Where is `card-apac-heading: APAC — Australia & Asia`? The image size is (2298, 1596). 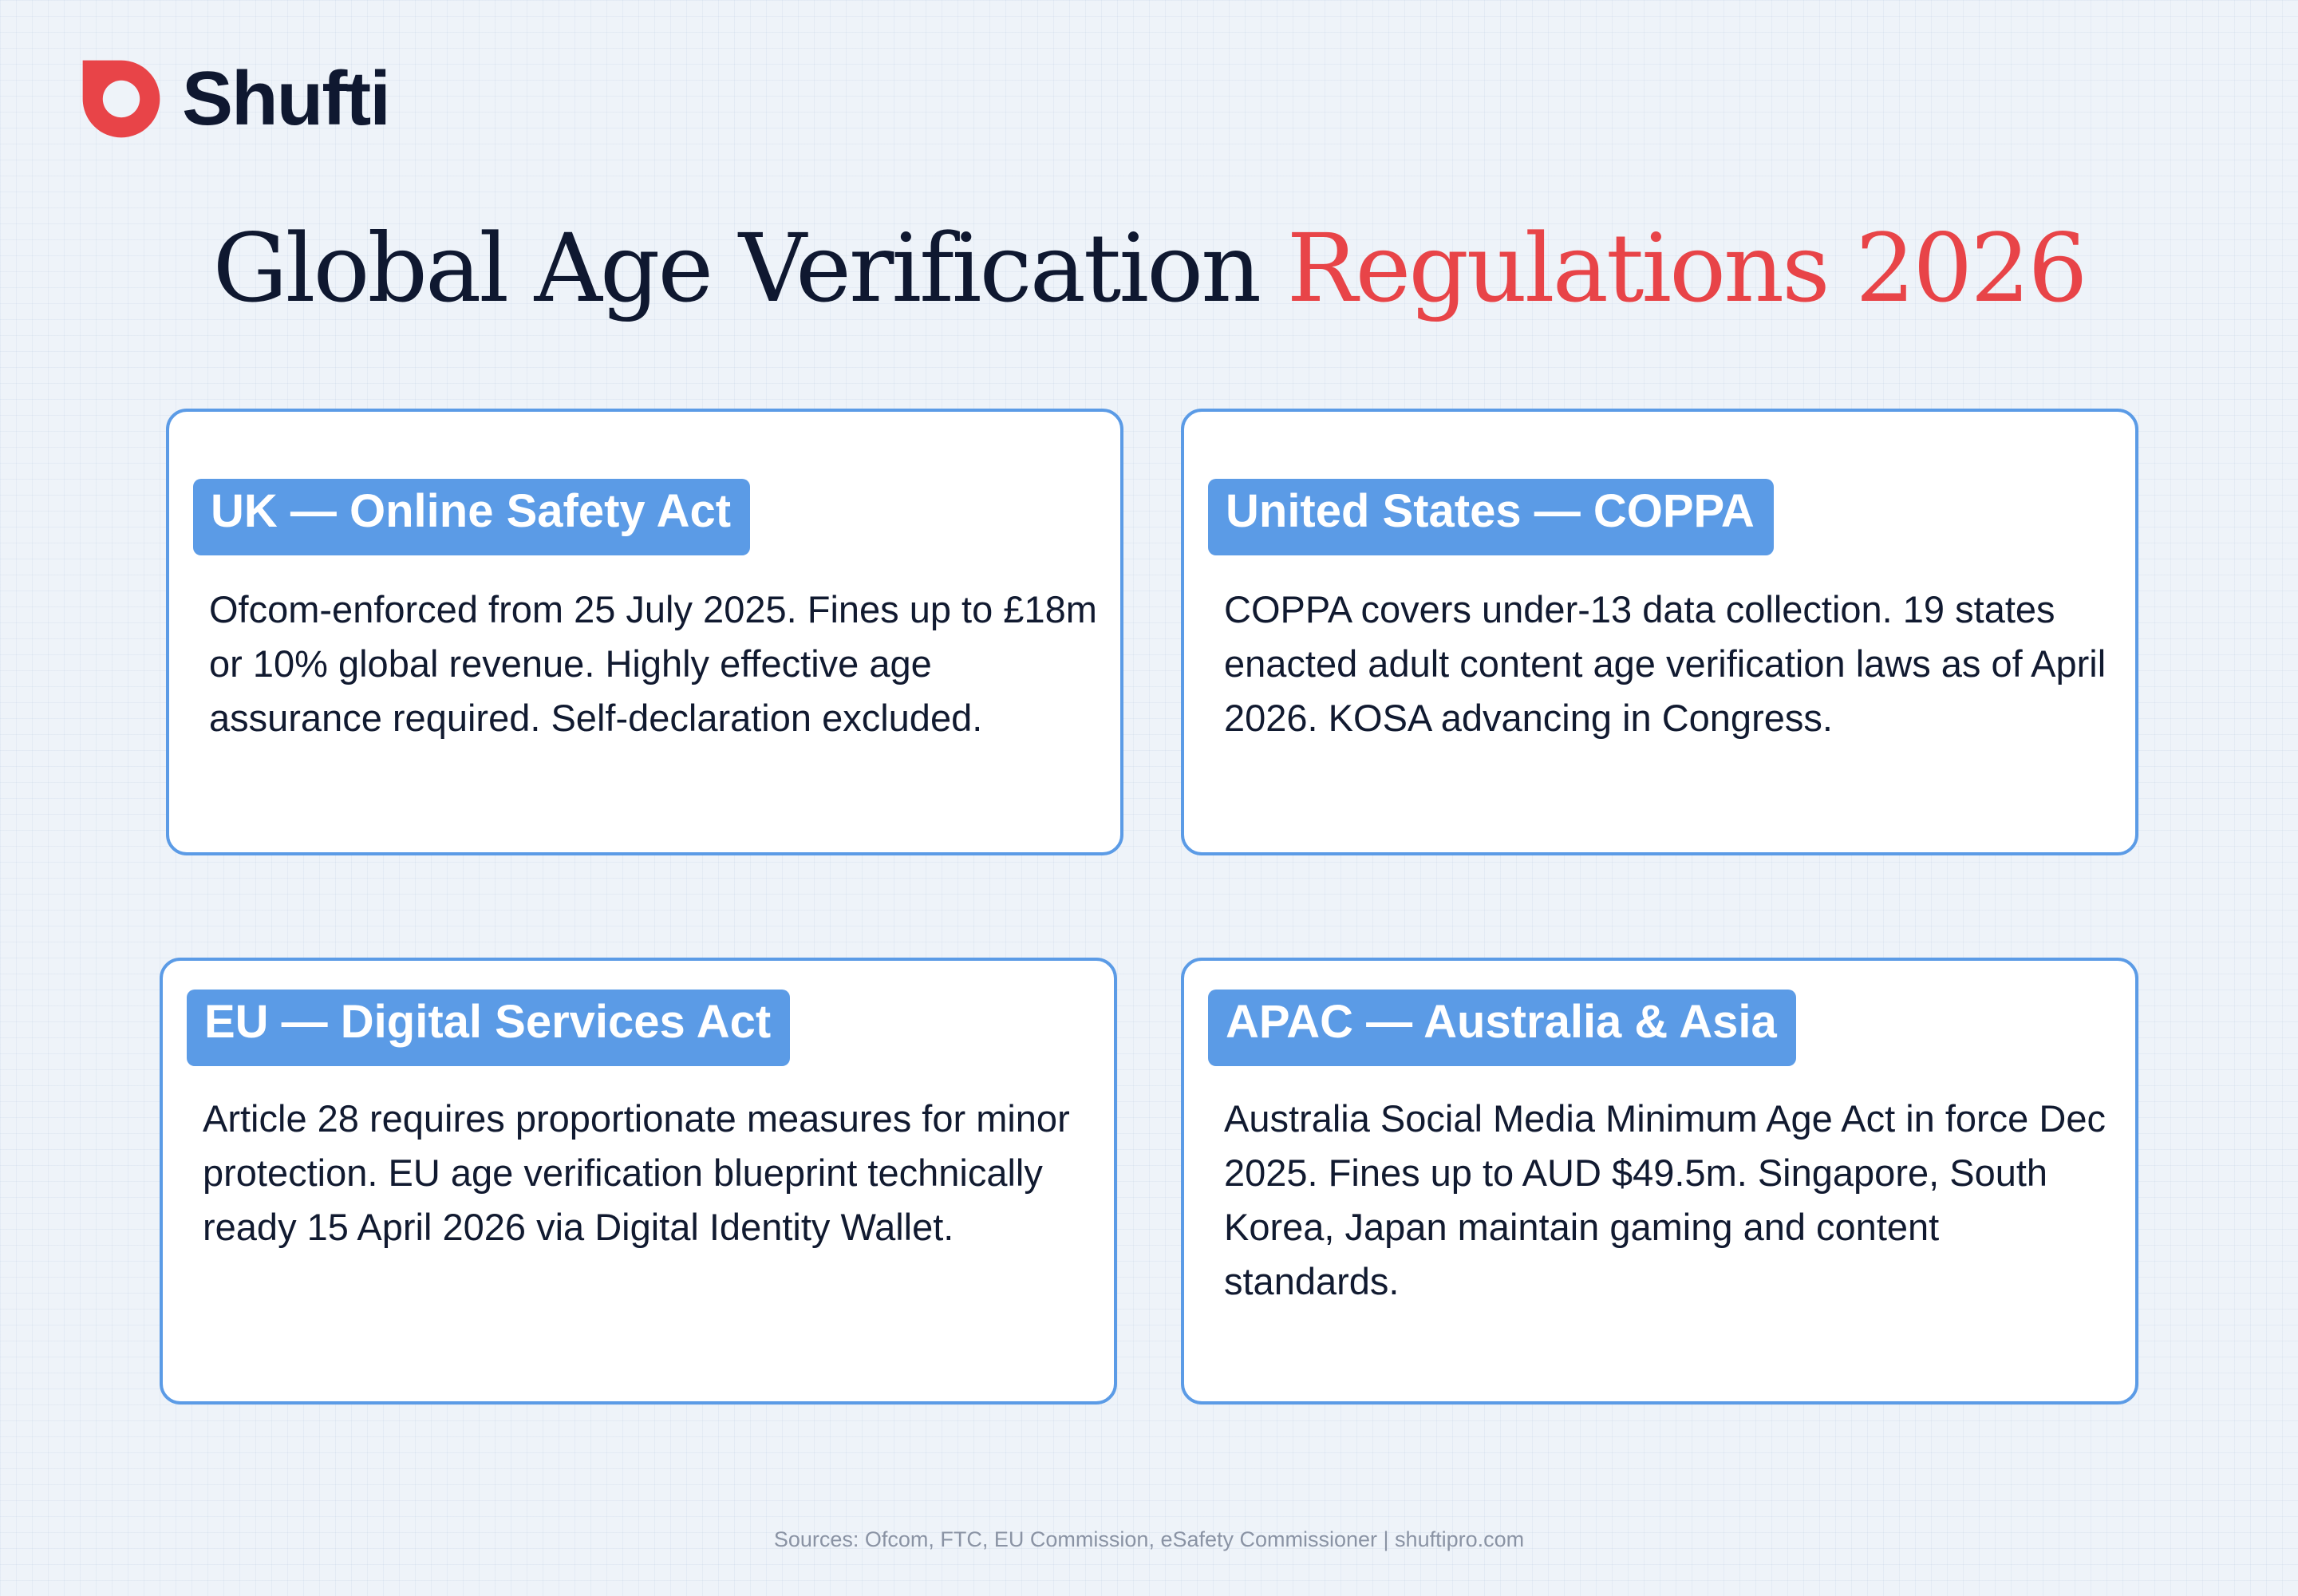
card-apac-heading: APAC — Australia & Asia is located at coordinates (1502, 1028).